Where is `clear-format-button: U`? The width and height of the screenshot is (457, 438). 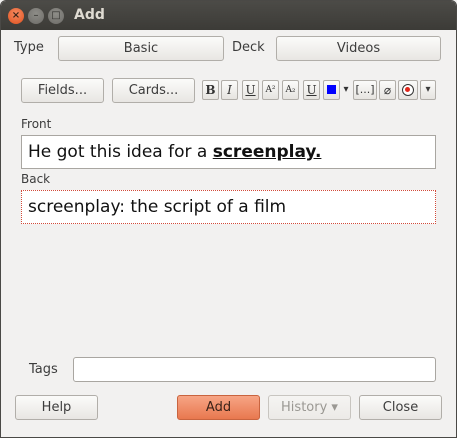 clear-format-button: U is located at coordinates (311, 90).